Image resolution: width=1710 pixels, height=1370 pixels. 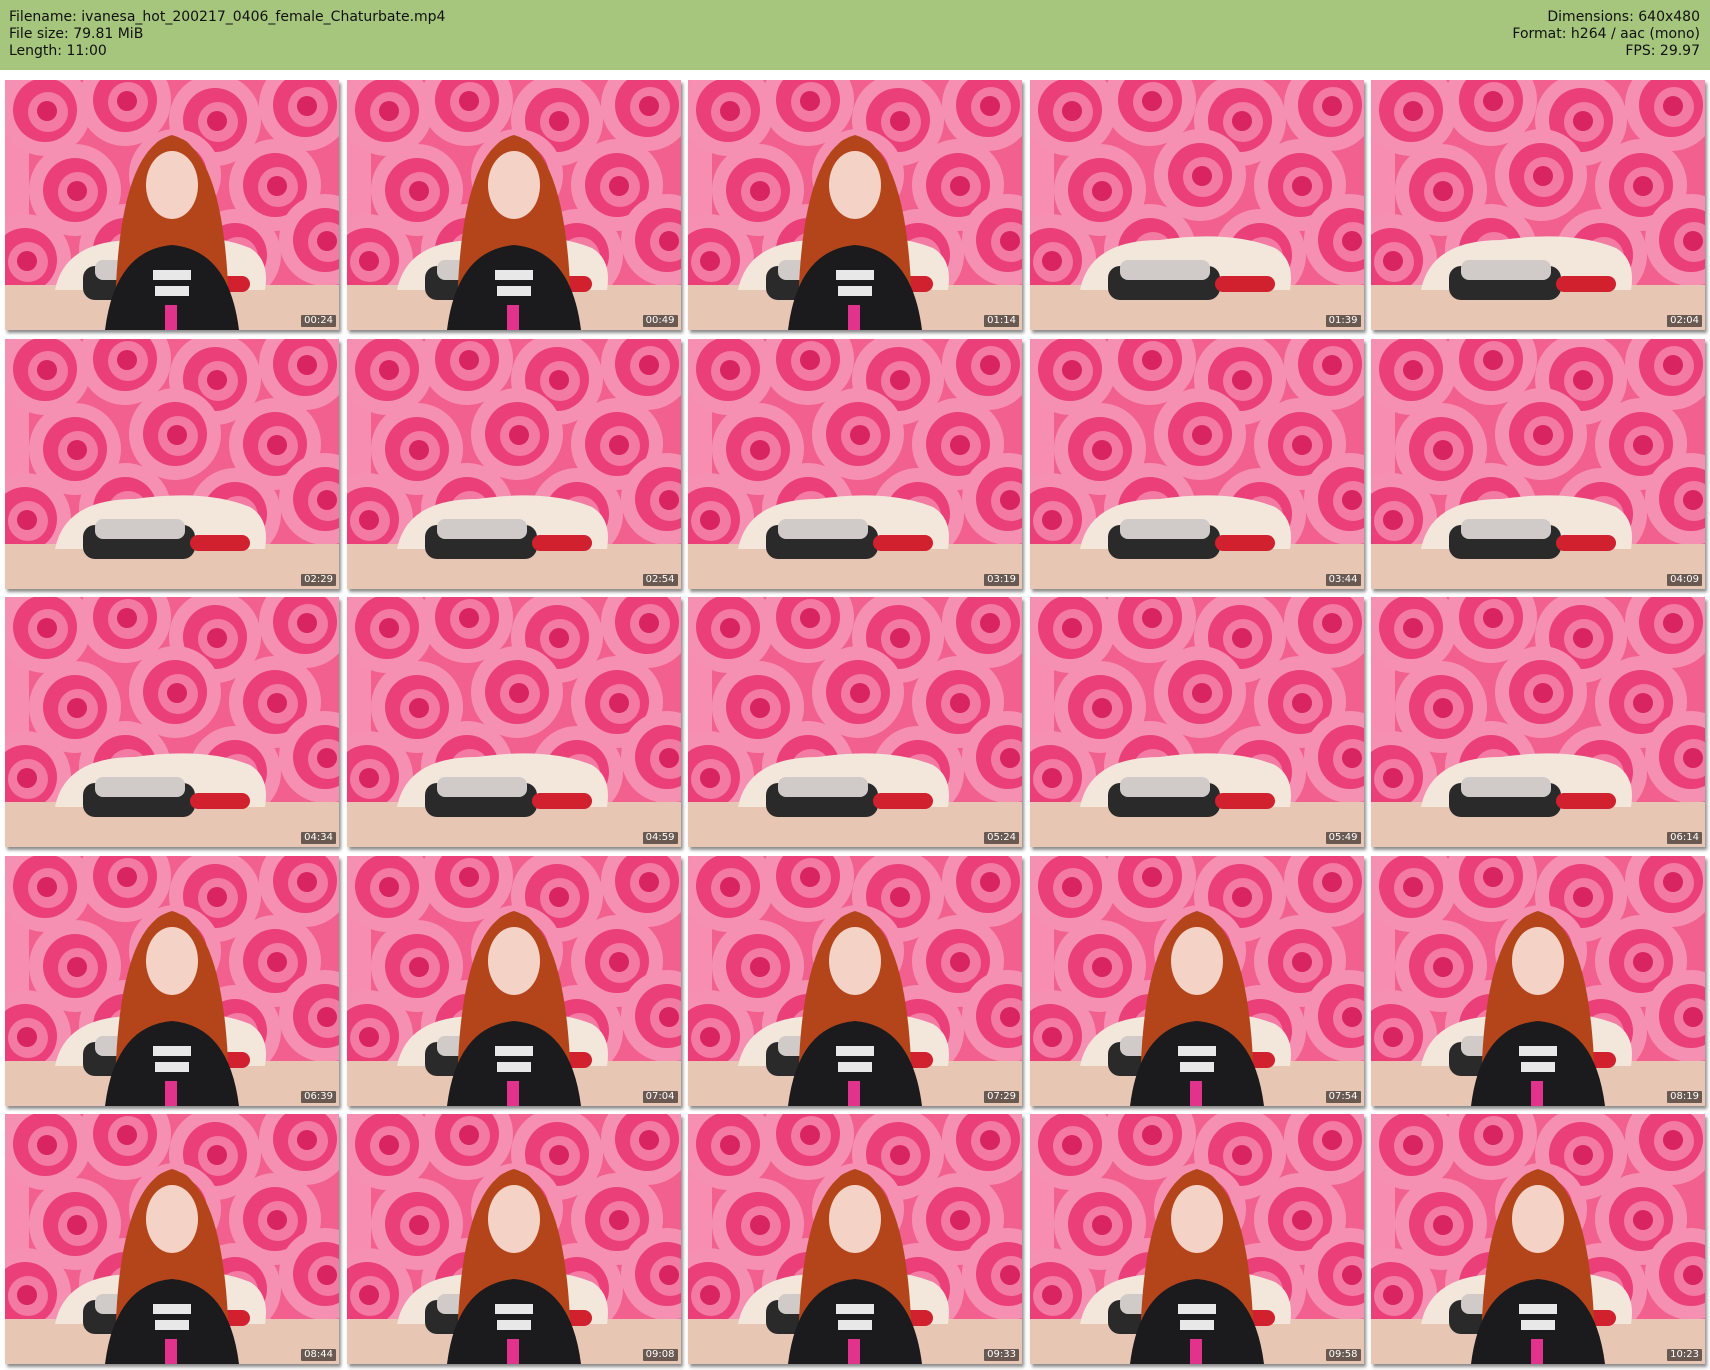 I want to click on timestamp-label: 03:44, so click(x=1343, y=579).